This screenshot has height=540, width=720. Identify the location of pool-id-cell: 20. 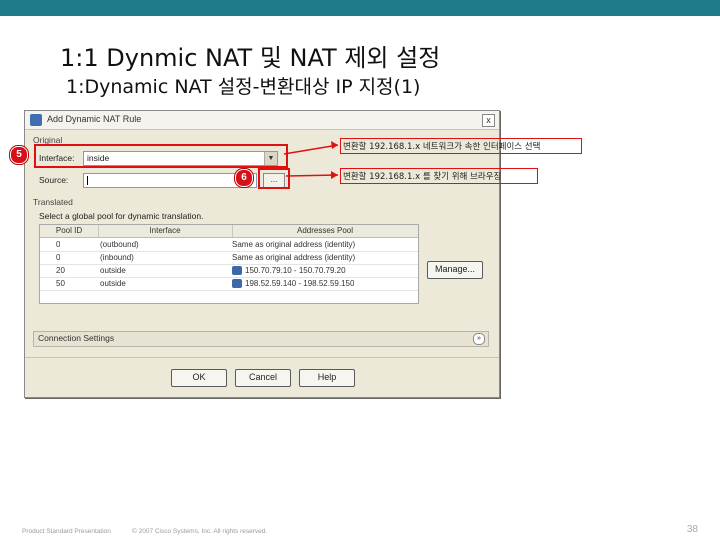
(60, 270).